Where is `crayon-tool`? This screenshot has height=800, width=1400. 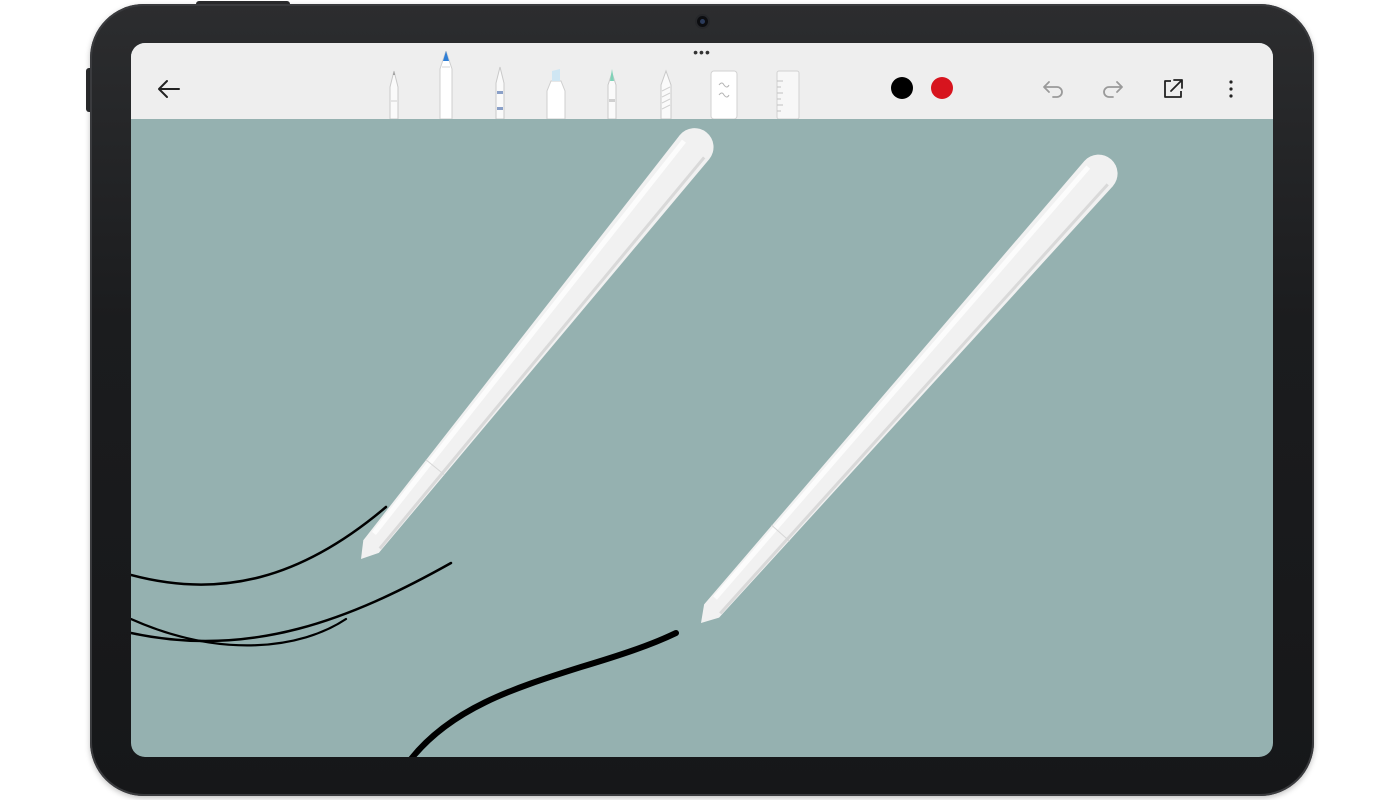
crayon-tool is located at coordinates (666, 85).